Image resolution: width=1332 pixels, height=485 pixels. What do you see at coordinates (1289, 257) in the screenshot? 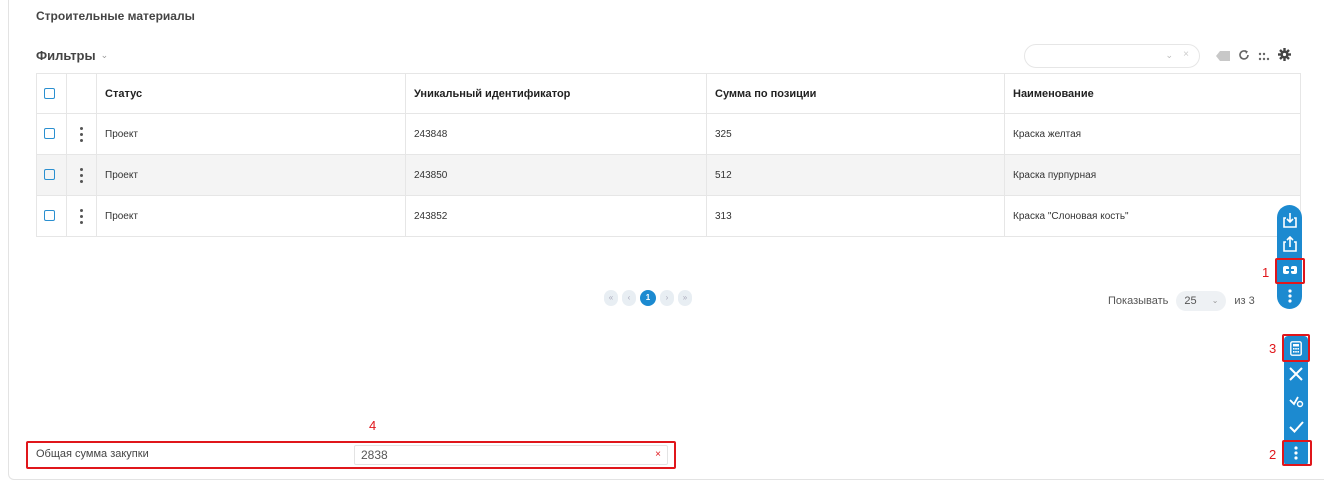
I see `floating-actions-top` at bounding box center [1289, 257].